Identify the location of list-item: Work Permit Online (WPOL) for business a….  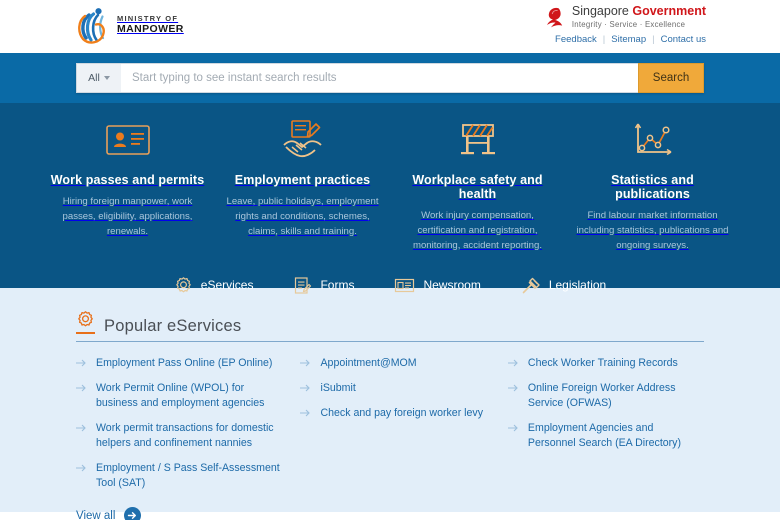
(179, 396).